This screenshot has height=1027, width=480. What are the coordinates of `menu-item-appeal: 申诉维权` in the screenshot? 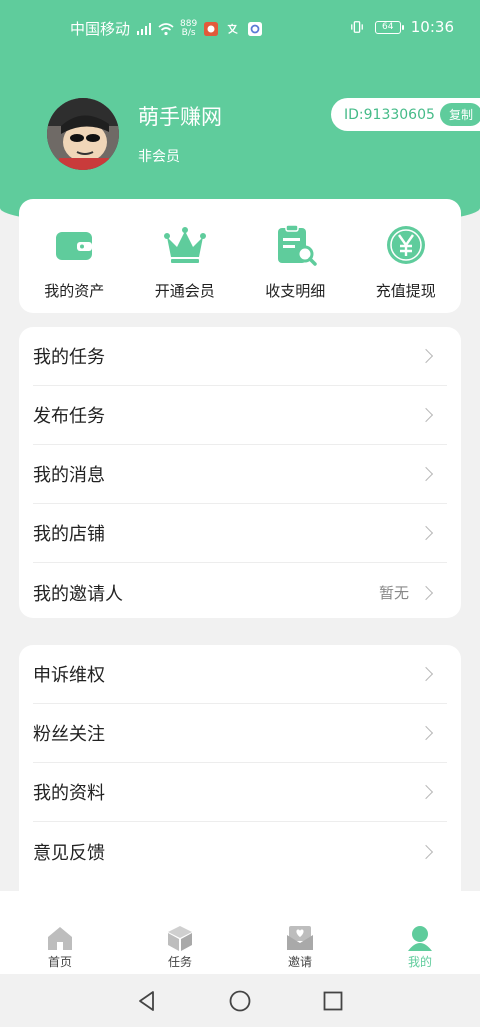 It's located at (240, 674).